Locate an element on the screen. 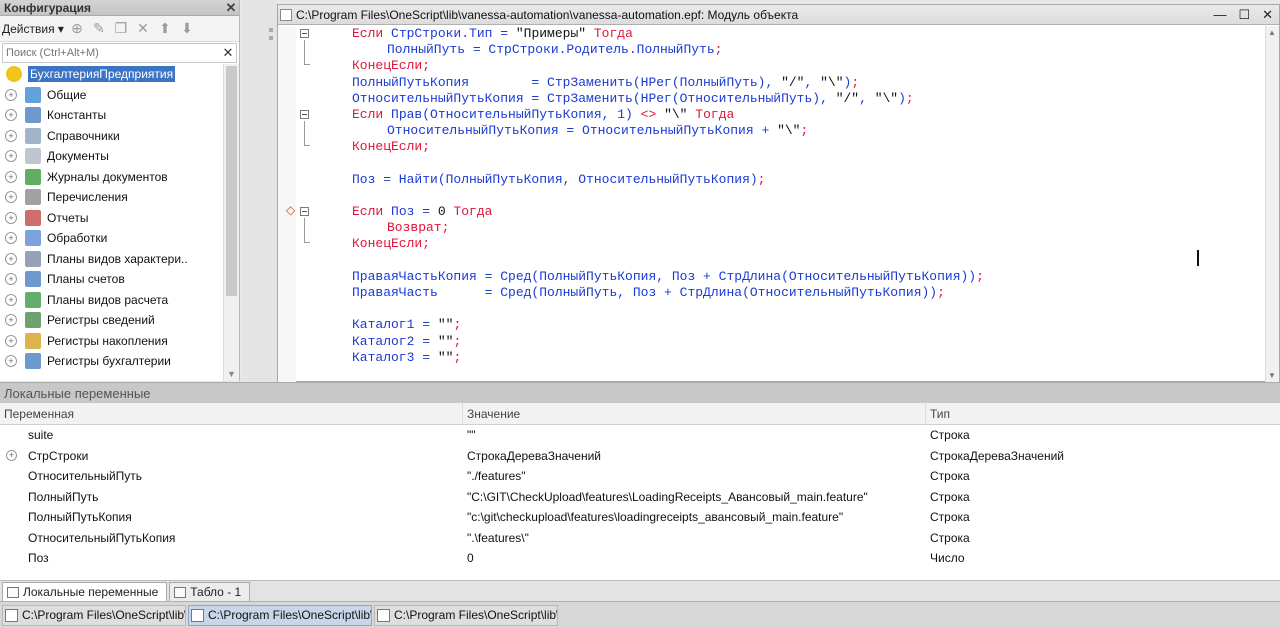  code-line: Возврат; is located at coordinates (668, 228).